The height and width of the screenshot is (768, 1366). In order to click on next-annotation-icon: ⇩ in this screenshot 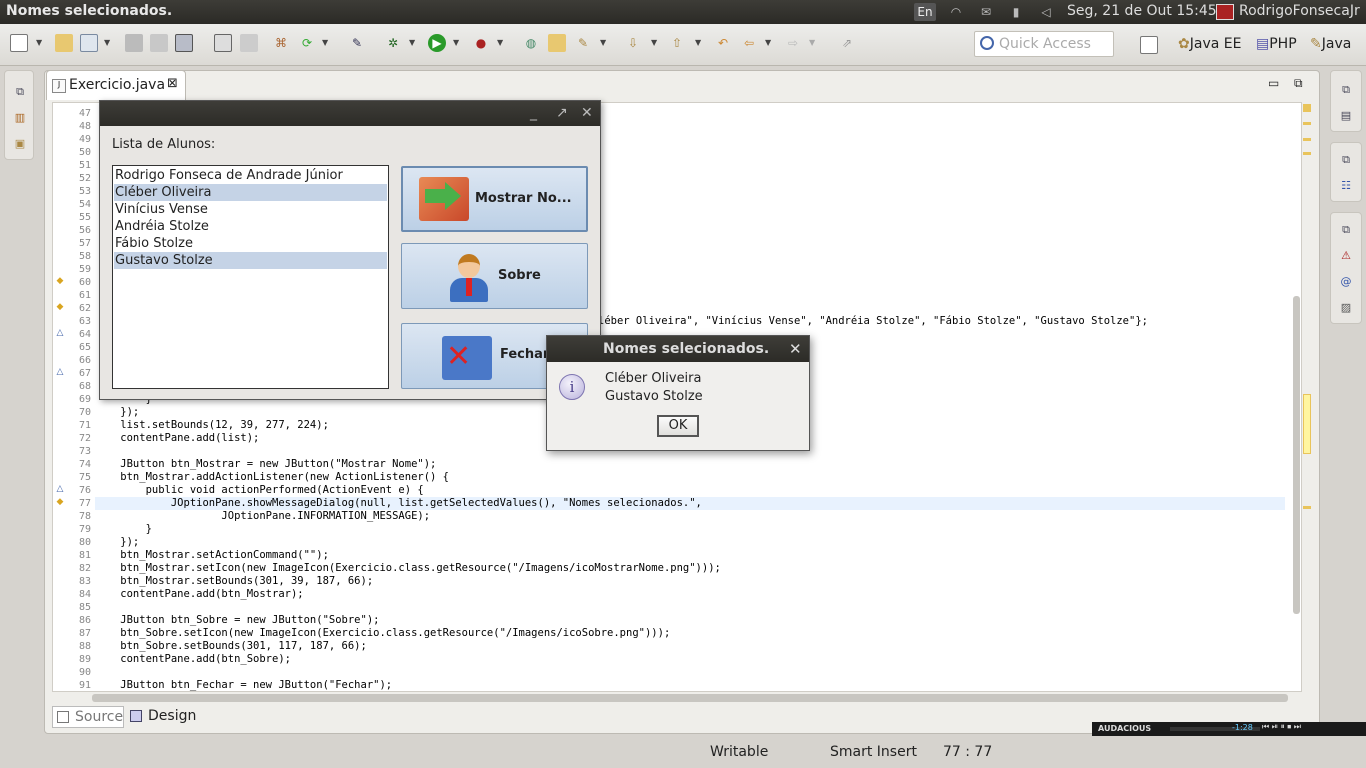, I will do `click(633, 43)`.